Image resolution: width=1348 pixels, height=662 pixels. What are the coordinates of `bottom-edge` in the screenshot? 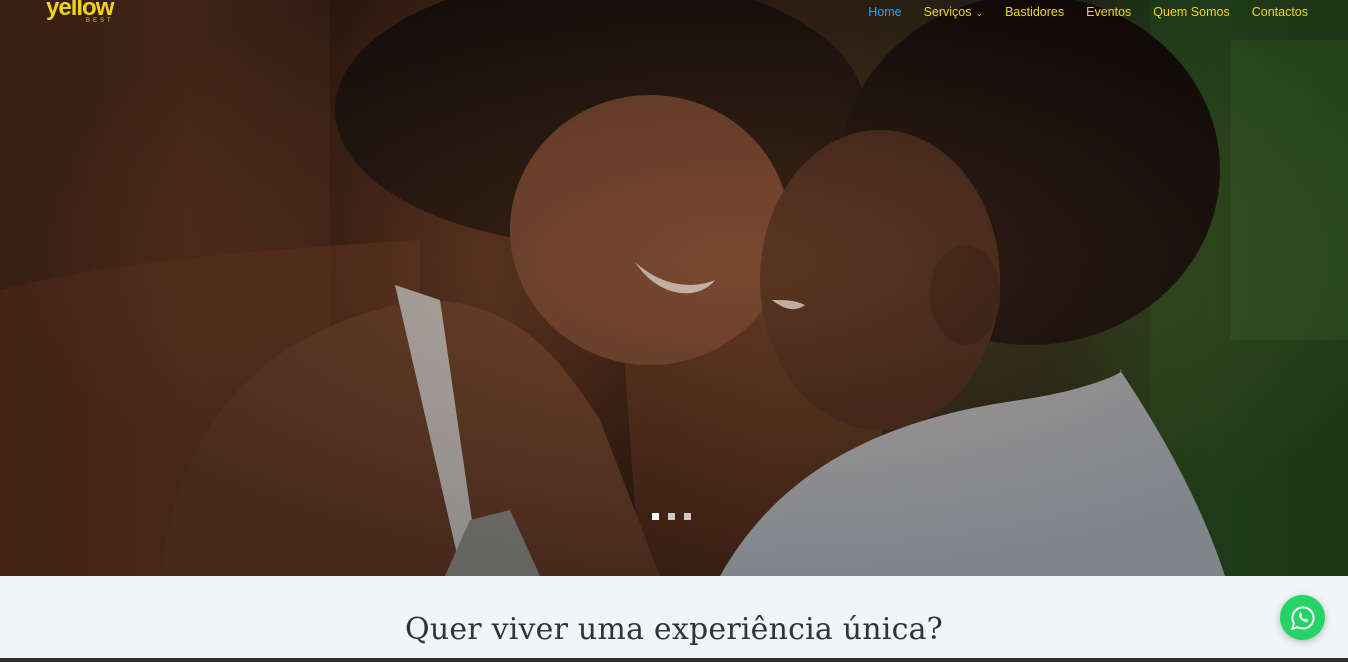 It's located at (674, 660).